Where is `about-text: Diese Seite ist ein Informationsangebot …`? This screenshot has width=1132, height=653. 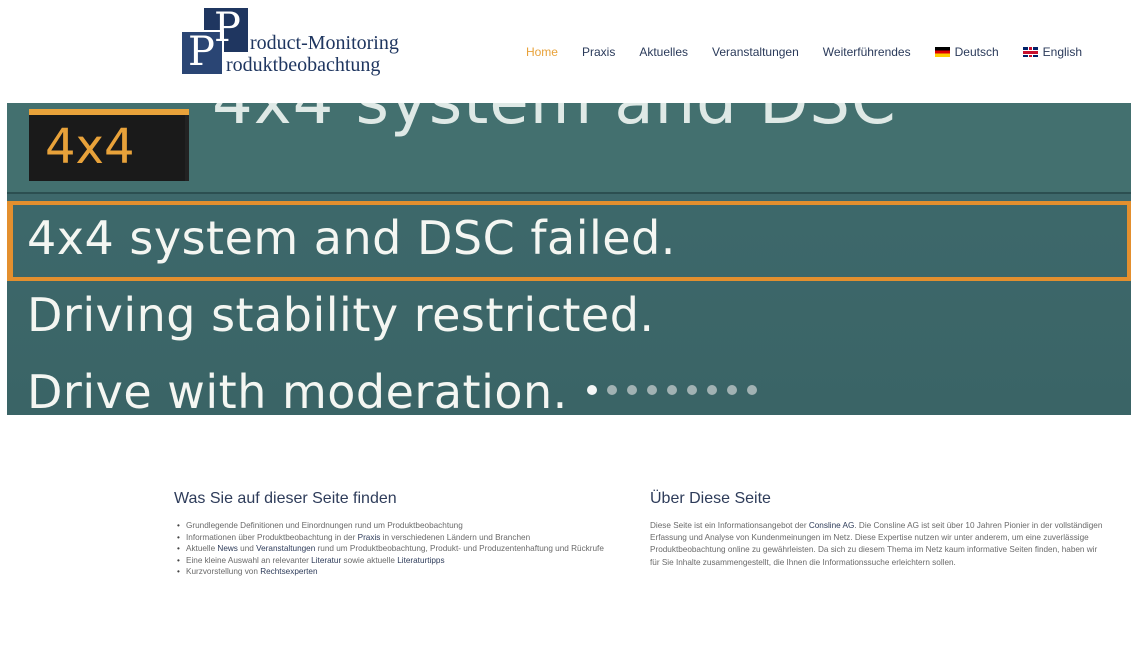
about-text: Diese Seite ist ein Informationsangebot … is located at coordinates (877, 544).